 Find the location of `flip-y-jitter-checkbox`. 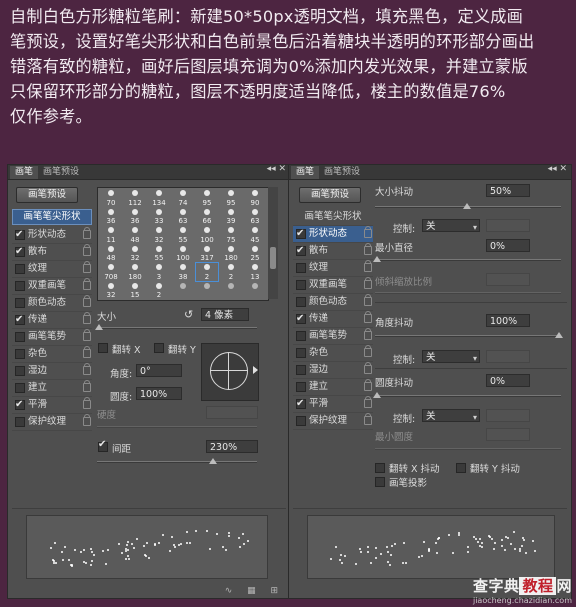

flip-y-jitter-checkbox is located at coordinates (461, 468).